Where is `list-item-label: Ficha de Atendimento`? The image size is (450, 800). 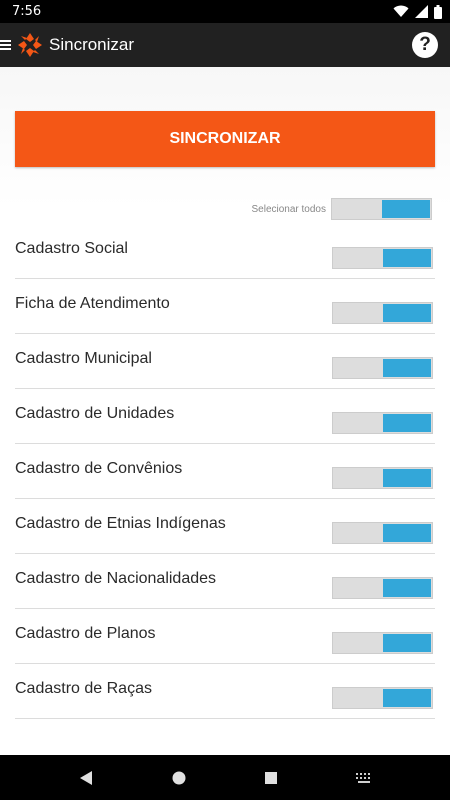 list-item-label: Ficha de Atendimento is located at coordinates (92, 303).